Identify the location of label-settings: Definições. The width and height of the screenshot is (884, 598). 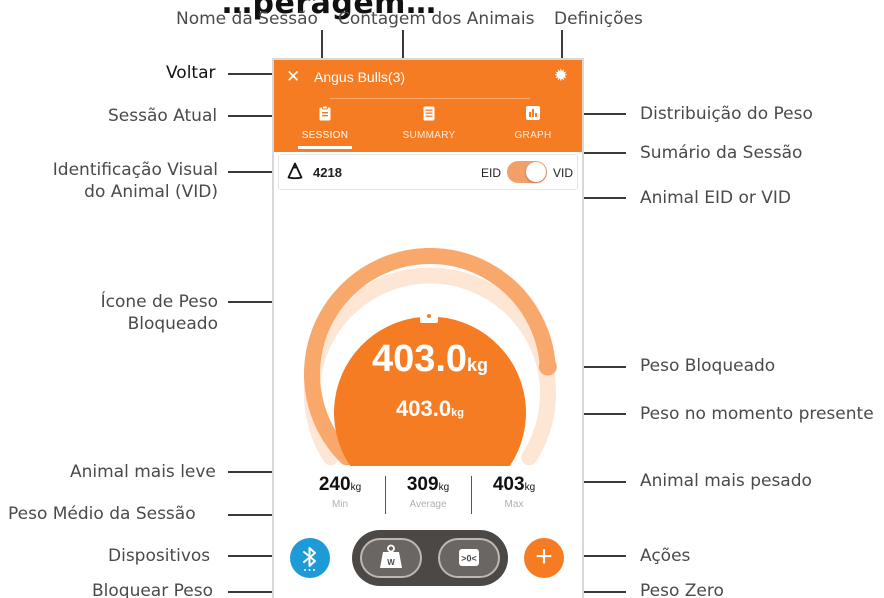
(598, 19).